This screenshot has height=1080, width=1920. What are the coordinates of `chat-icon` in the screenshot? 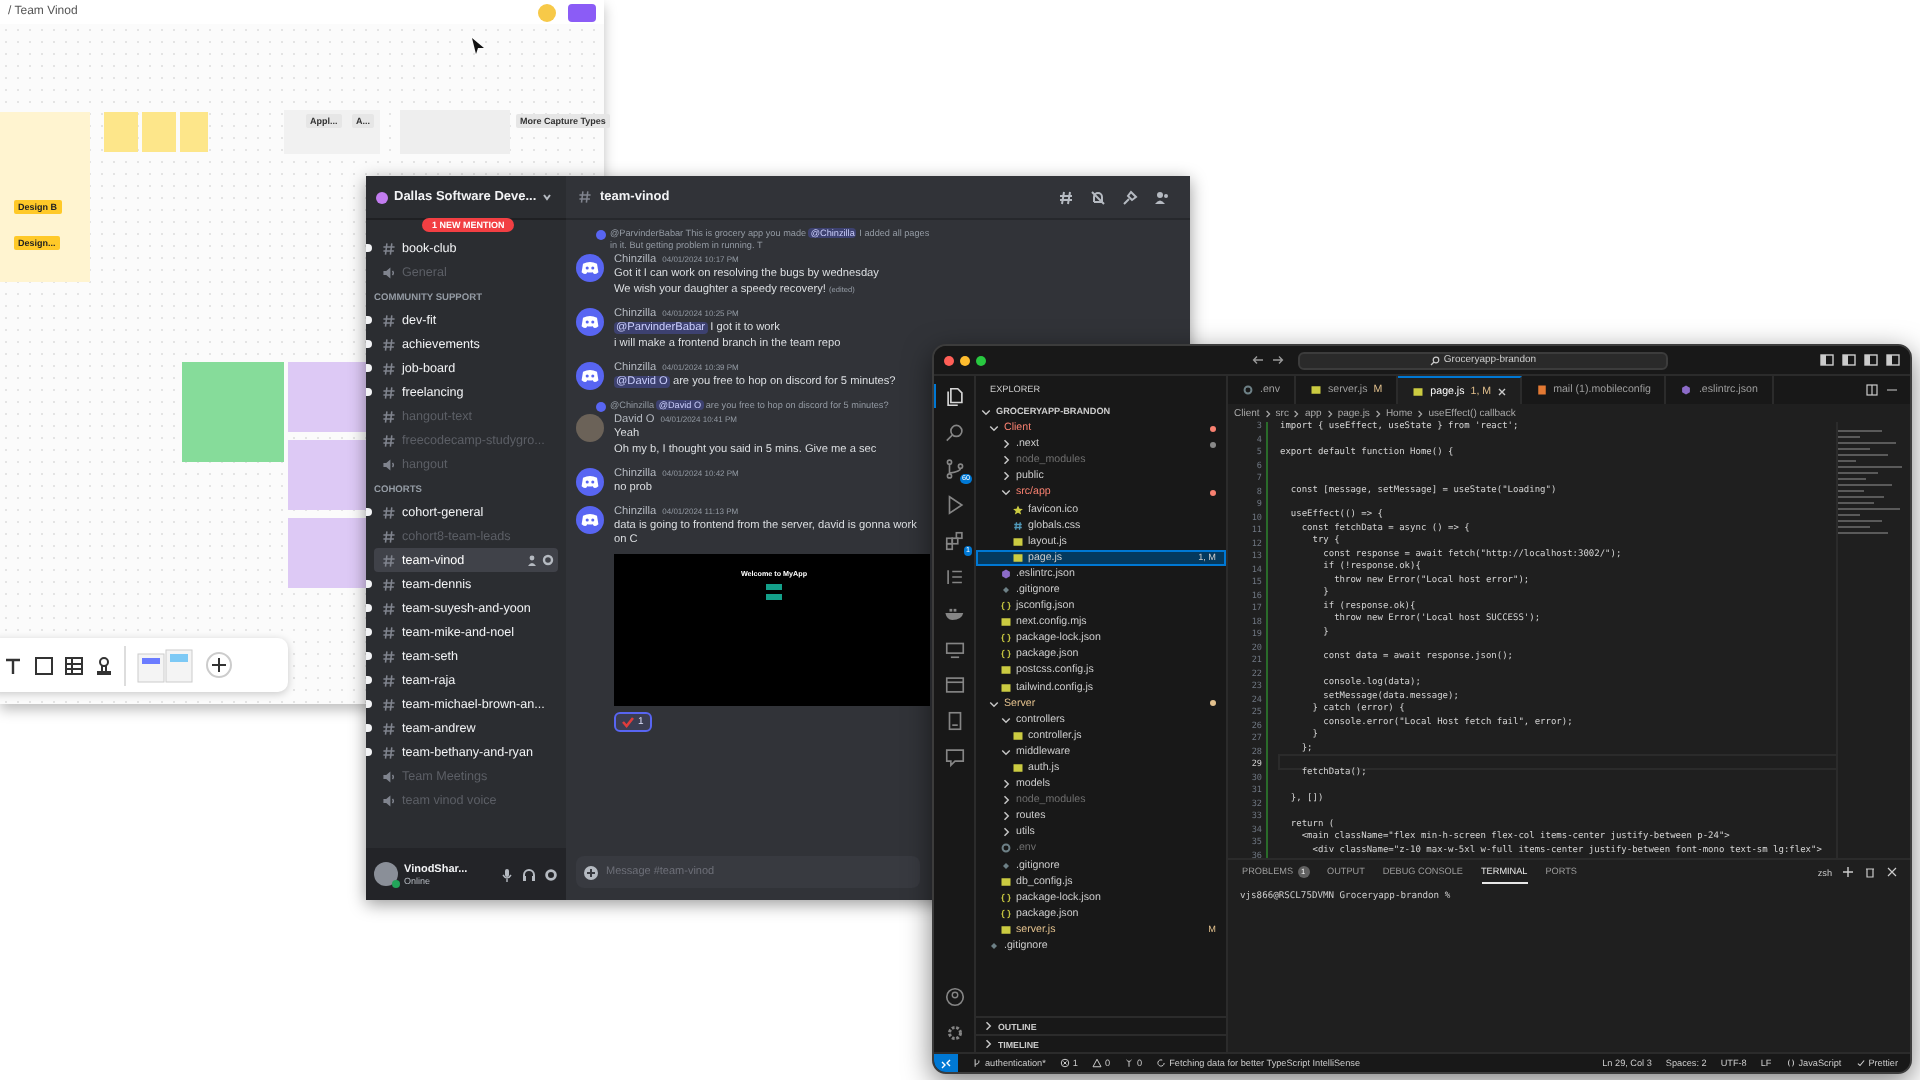 It's located at (955, 756).